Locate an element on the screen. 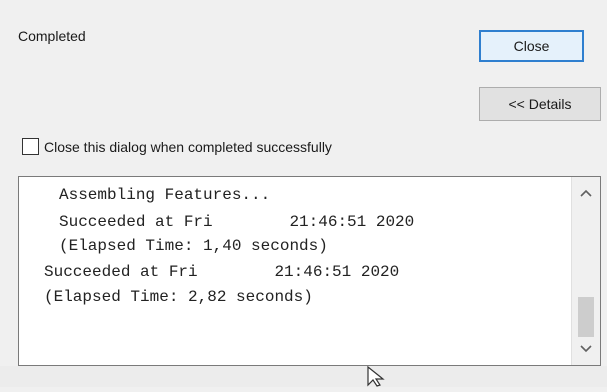  close-button: Close is located at coordinates (531, 46).